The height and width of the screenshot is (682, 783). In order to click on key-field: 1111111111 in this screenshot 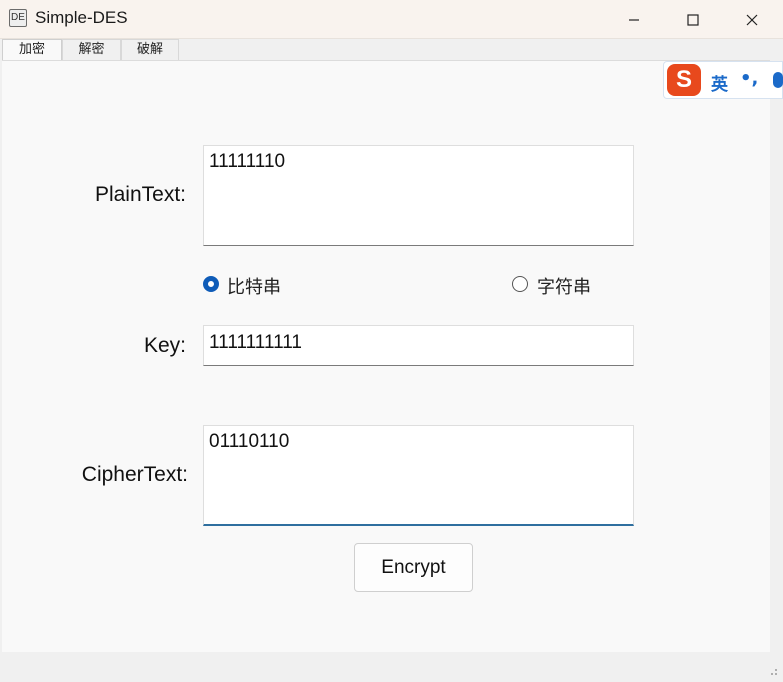, I will do `click(418, 345)`.